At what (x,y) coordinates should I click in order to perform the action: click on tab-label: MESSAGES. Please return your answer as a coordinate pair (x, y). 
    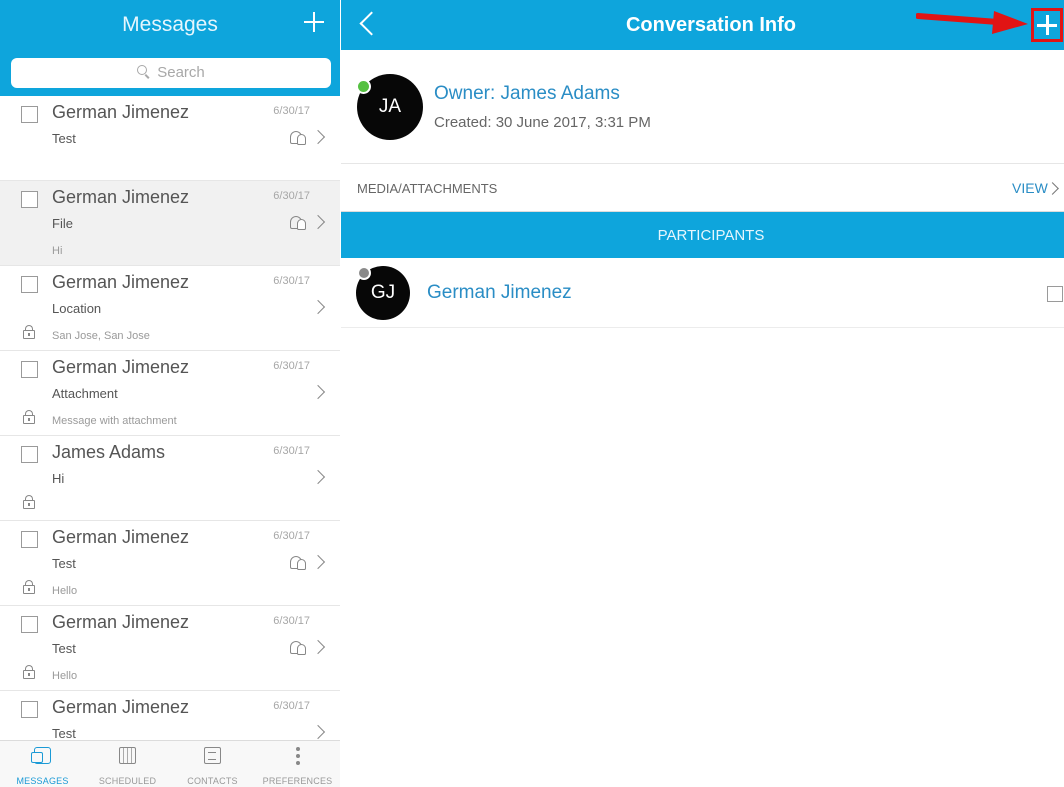
    Looking at the image, I should click on (42, 781).